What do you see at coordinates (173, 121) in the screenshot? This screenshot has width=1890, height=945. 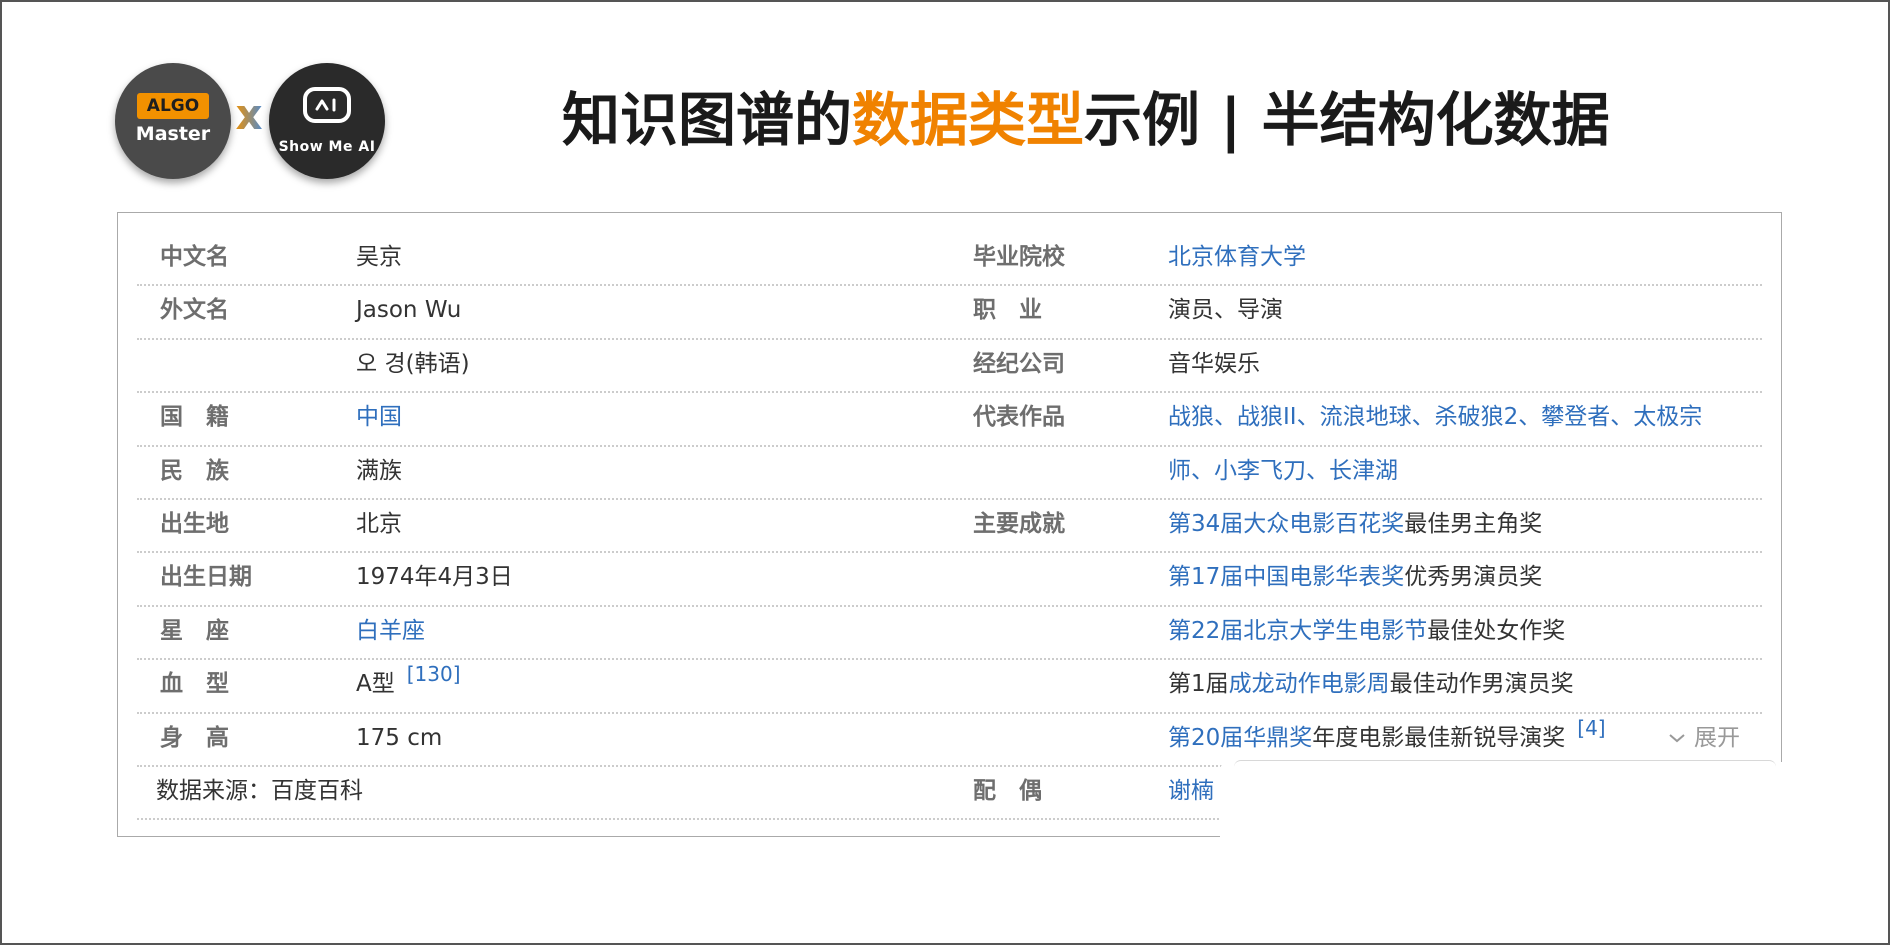 I see `algo-master-logo: ALGO Master` at bounding box center [173, 121].